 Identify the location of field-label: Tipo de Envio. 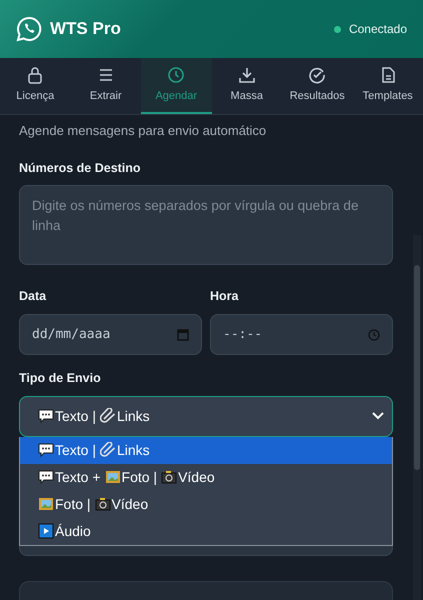
(60, 378).